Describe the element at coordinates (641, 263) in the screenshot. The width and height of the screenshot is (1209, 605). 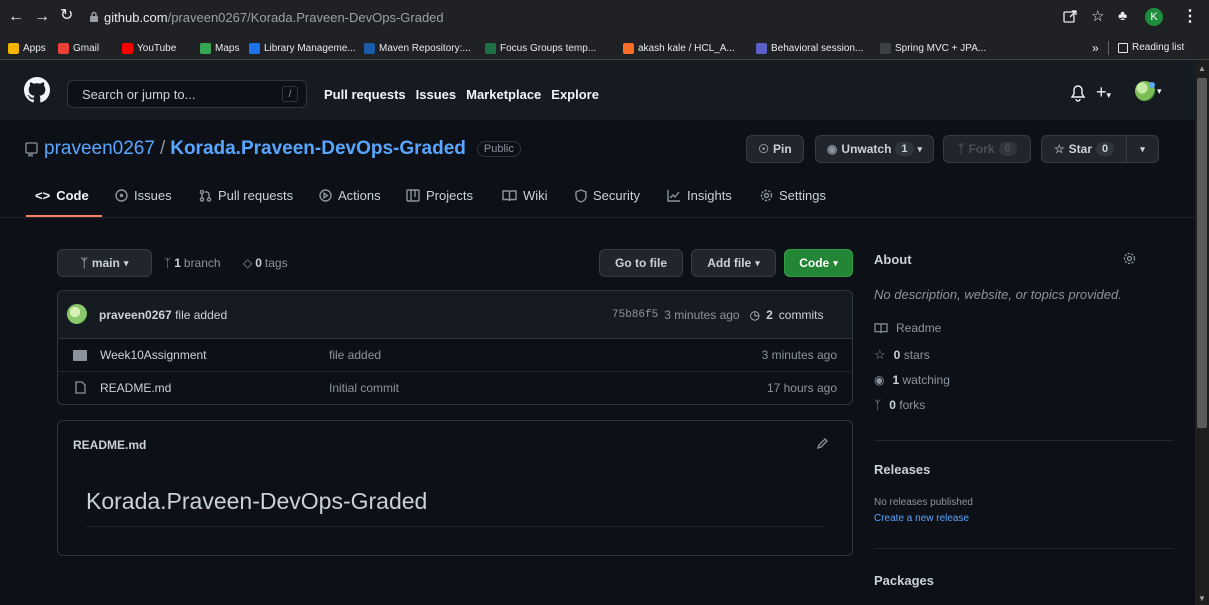
I see `go-to-file-button: Go to file` at that location.